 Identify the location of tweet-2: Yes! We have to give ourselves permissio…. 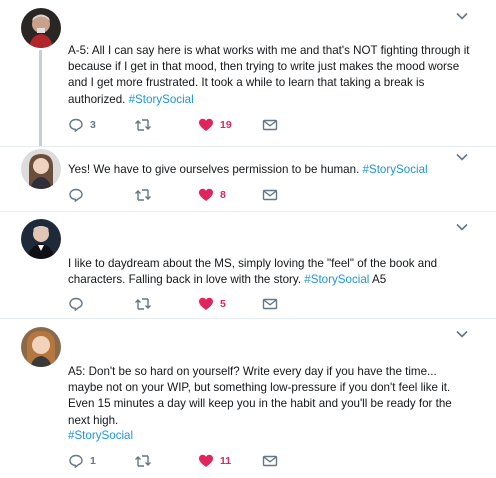
(248, 179).